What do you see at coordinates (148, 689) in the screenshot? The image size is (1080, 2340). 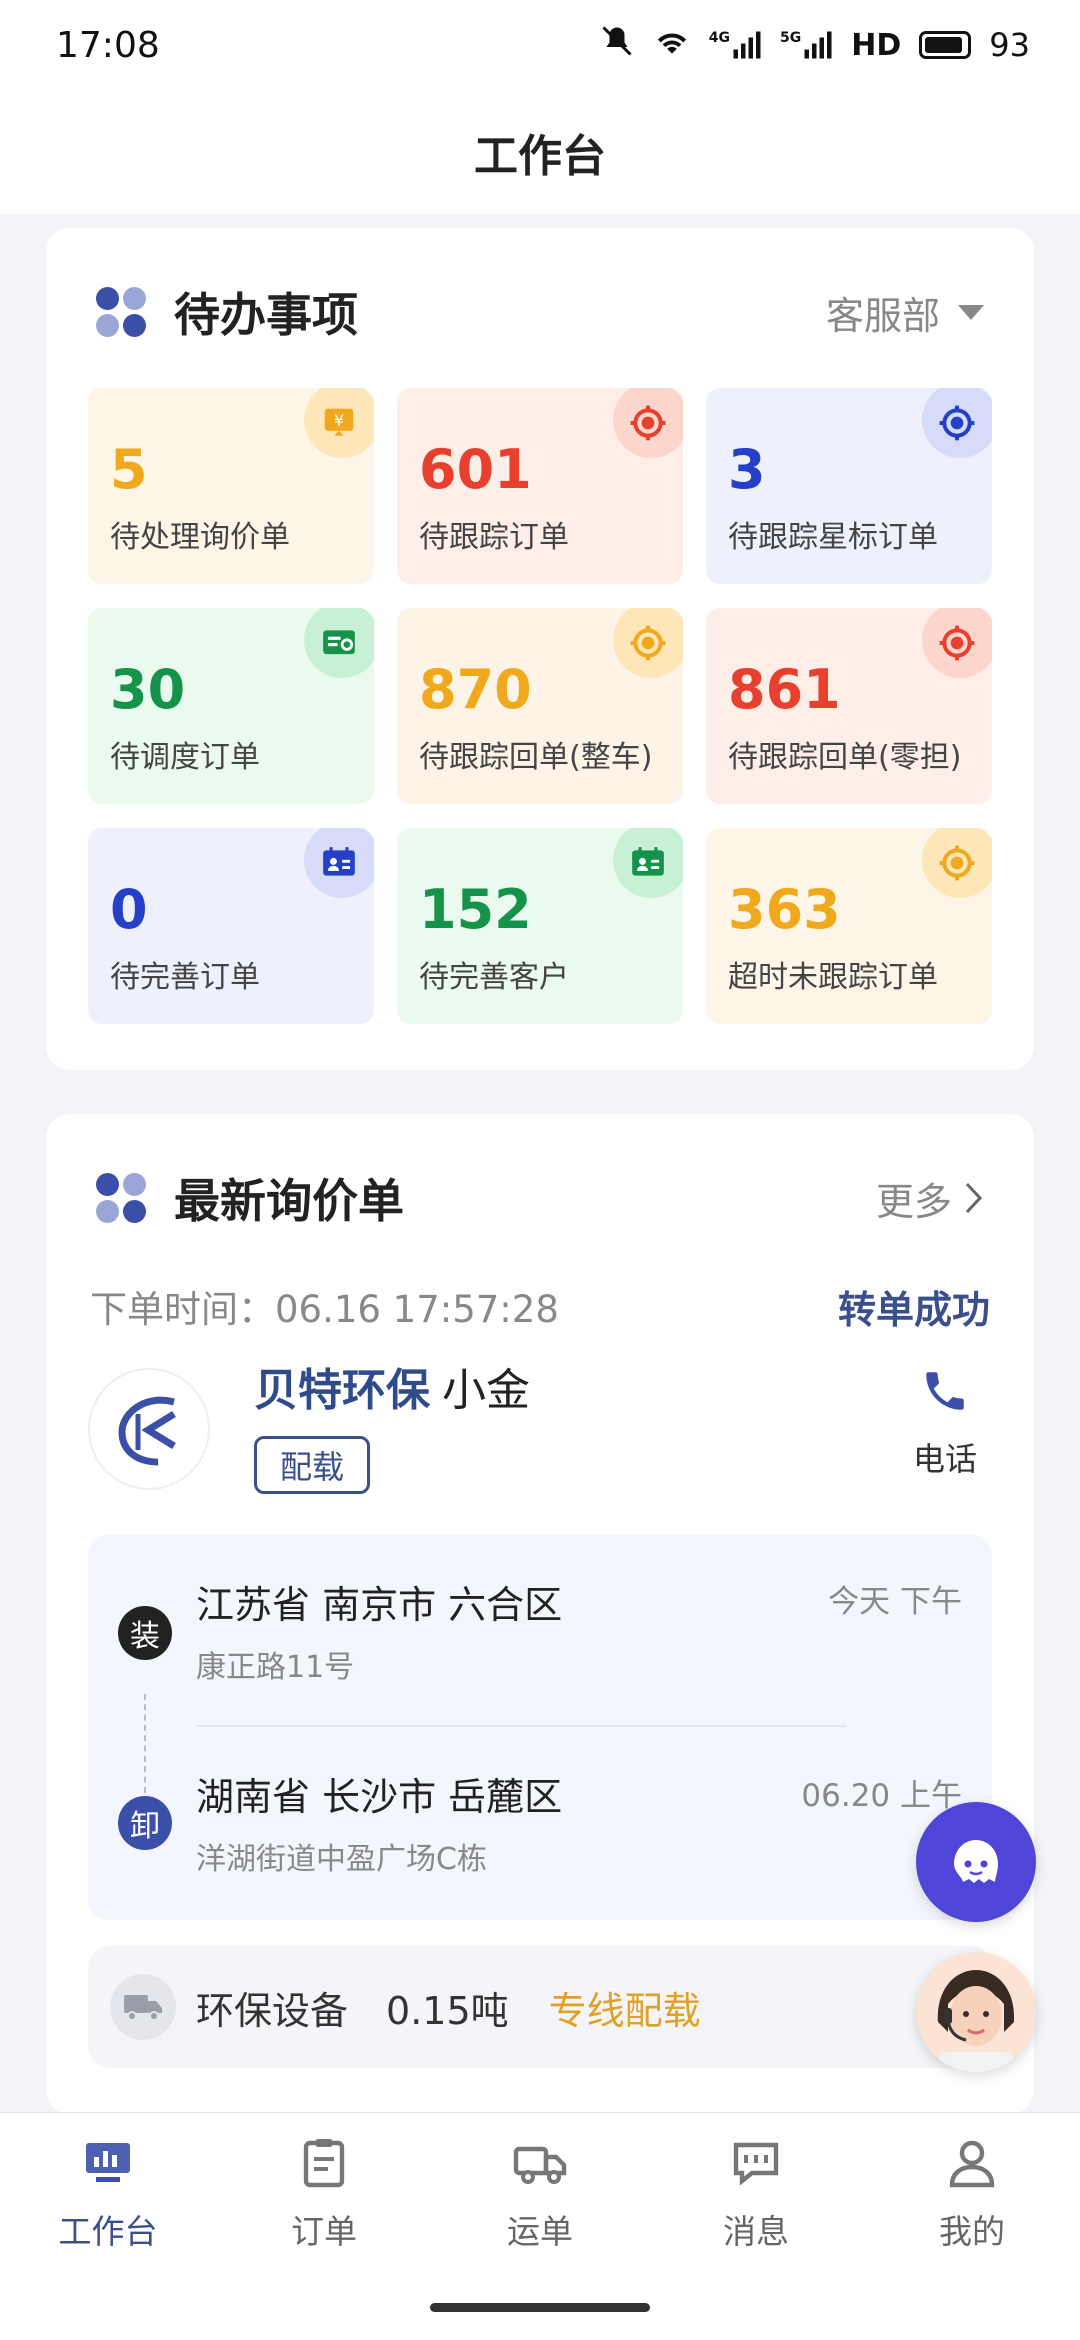 I see `tile-count: 30` at bounding box center [148, 689].